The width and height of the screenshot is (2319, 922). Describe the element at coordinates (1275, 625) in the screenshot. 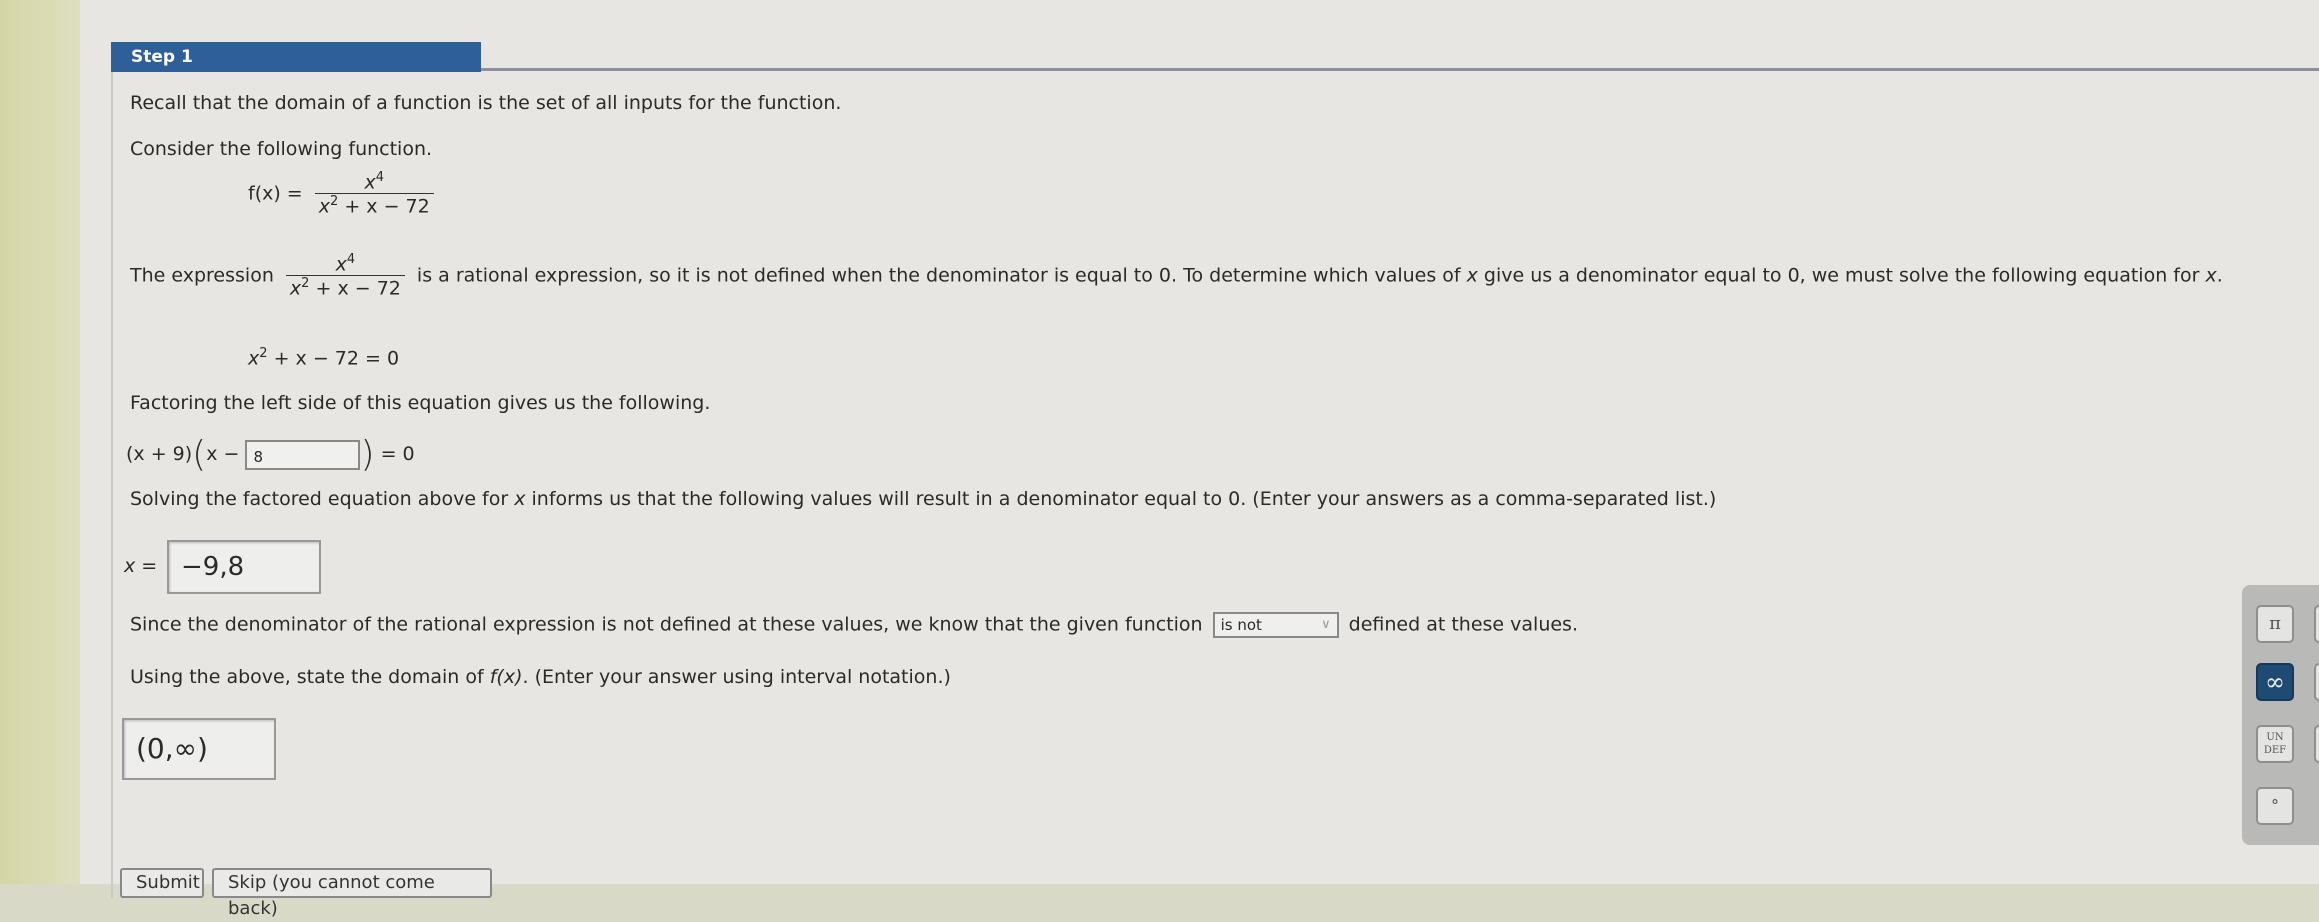

I see `defined-select: is not ∨` at that location.